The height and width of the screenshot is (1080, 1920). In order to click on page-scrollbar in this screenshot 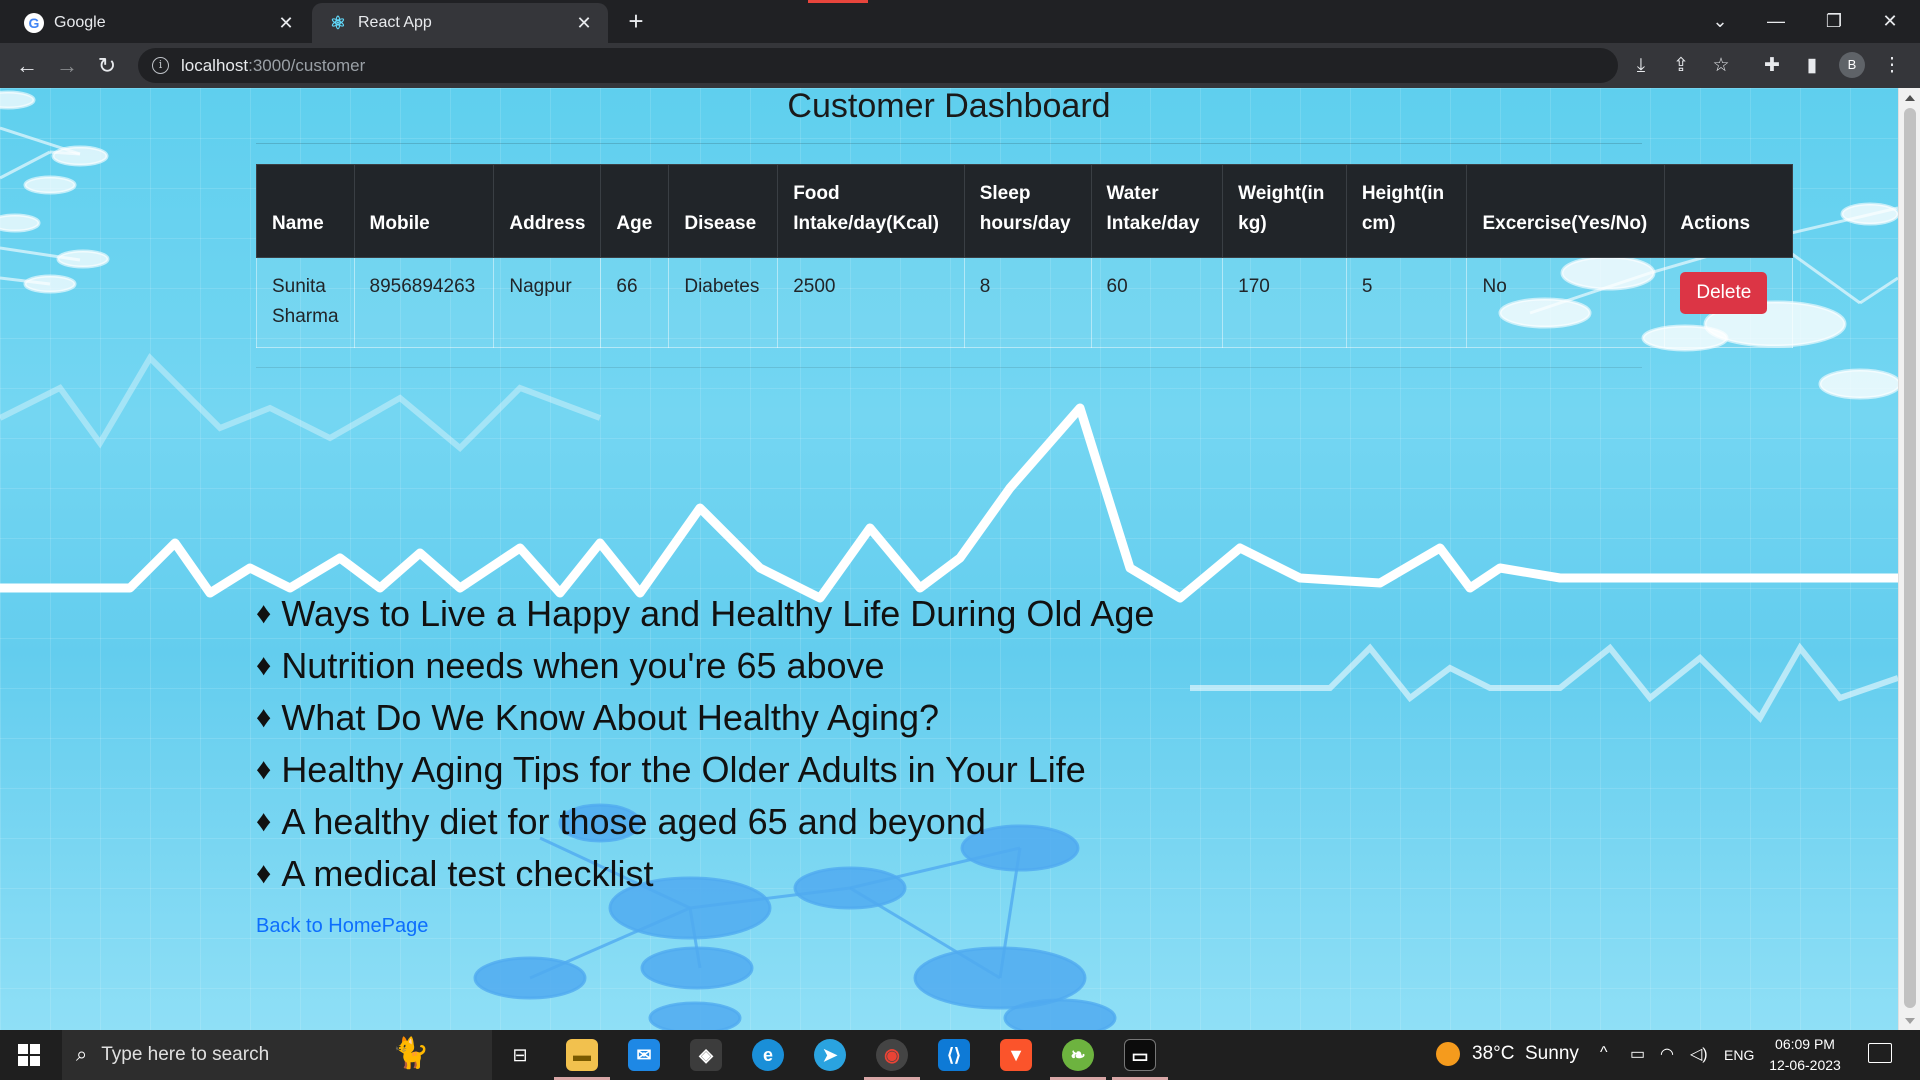, I will do `click(1909, 559)`.